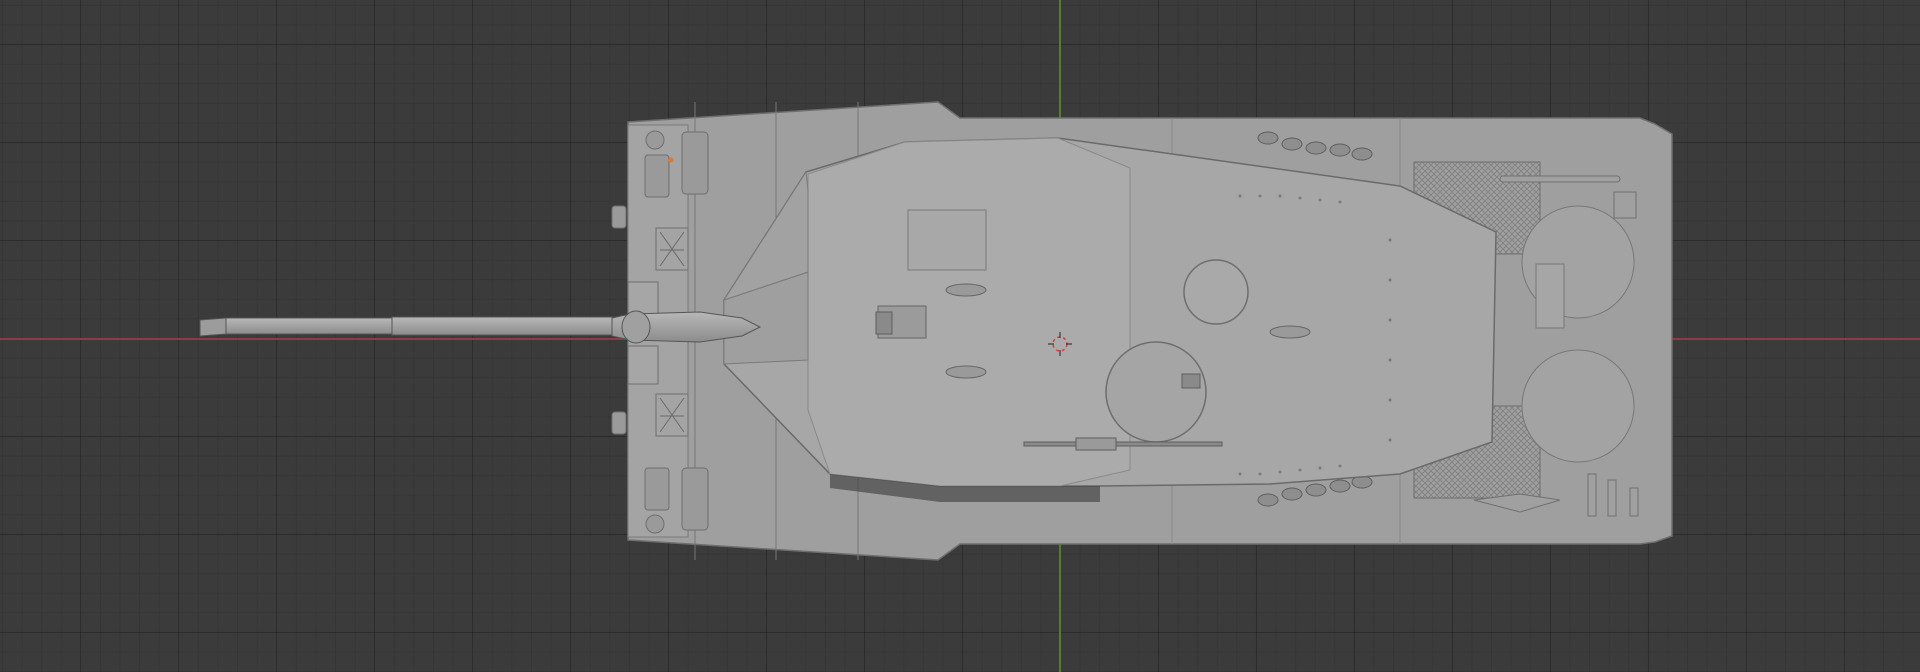  Describe the element at coordinates (1123, 444) in the screenshot. I see `machine-gun` at that location.